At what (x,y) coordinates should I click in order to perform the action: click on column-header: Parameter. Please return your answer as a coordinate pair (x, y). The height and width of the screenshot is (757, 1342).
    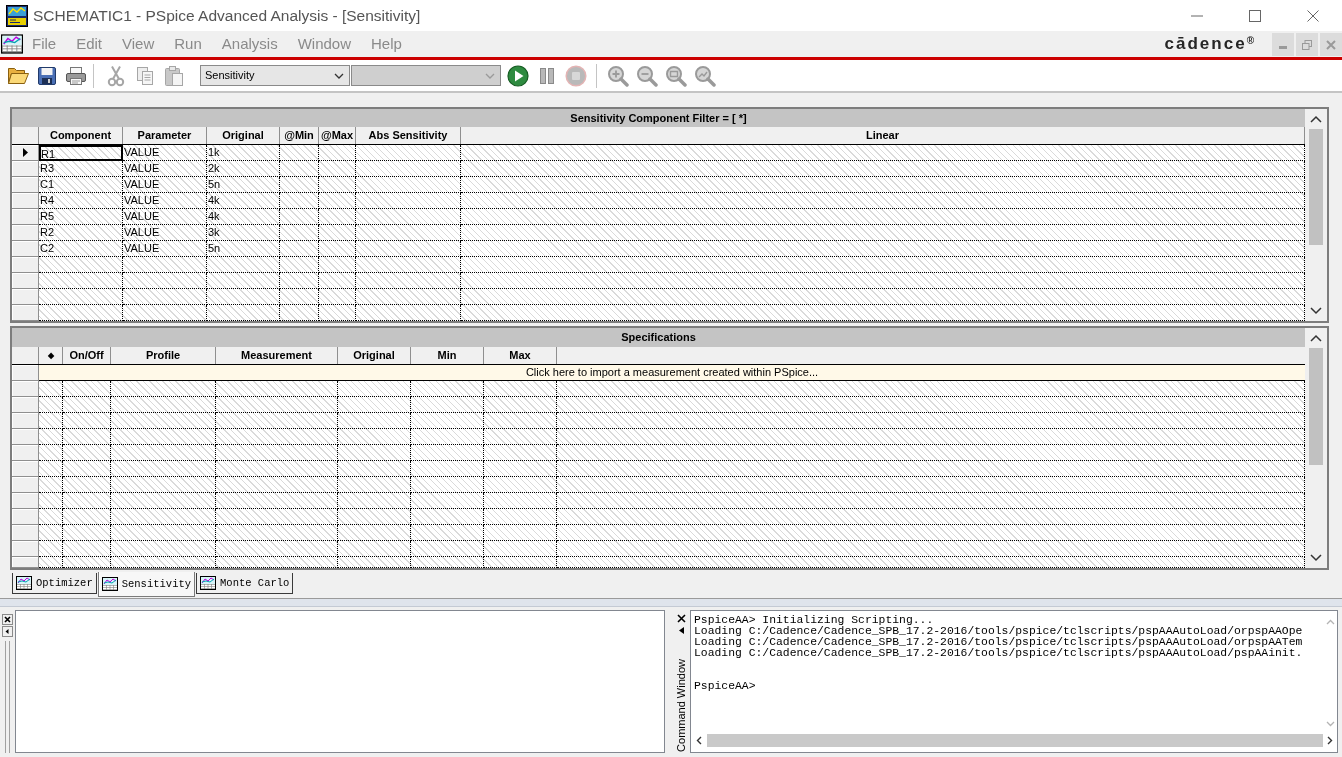
    Looking at the image, I should click on (165, 135).